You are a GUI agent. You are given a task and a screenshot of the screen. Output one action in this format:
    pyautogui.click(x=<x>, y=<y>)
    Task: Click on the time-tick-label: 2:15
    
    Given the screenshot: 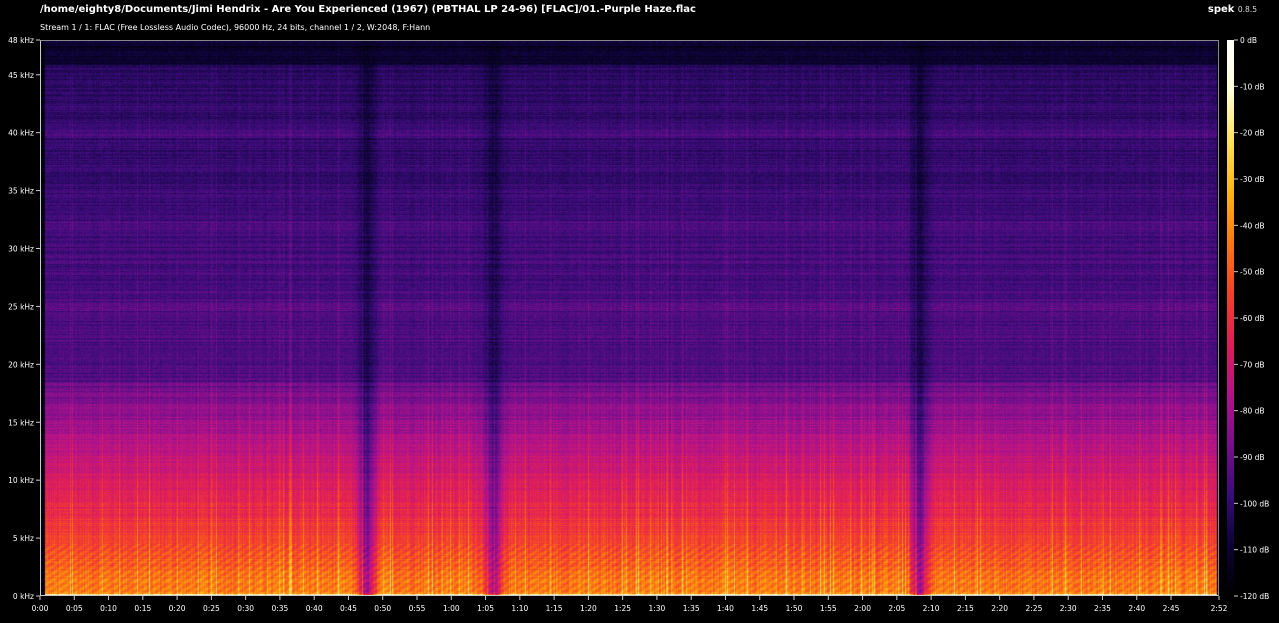 What is the action you would take?
    pyautogui.click(x=965, y=608)
    